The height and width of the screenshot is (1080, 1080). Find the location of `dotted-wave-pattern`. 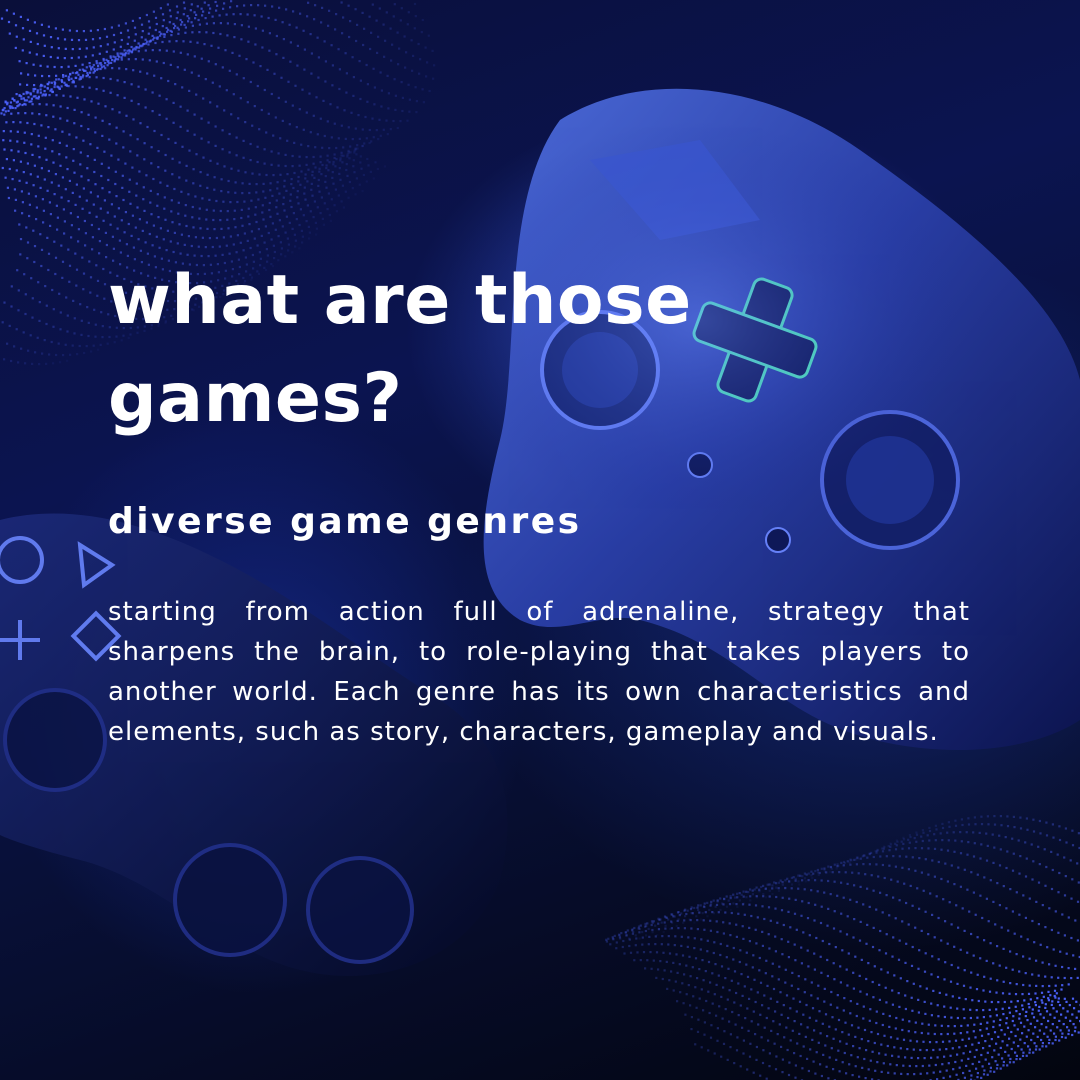

dotted-wave-pattern is located at coordinates (842, 947).